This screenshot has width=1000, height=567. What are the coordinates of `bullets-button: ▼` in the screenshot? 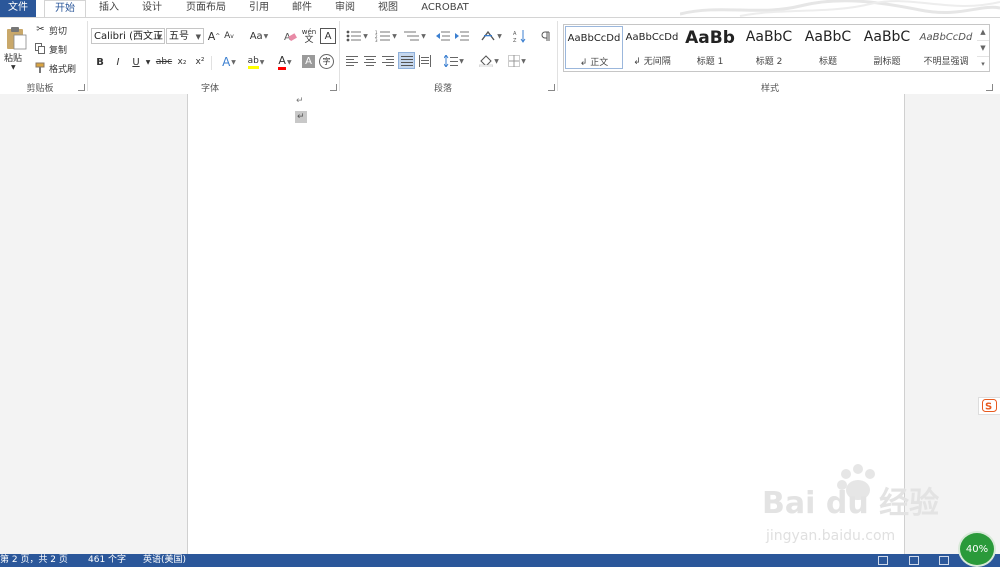 It's located at (357, 36).